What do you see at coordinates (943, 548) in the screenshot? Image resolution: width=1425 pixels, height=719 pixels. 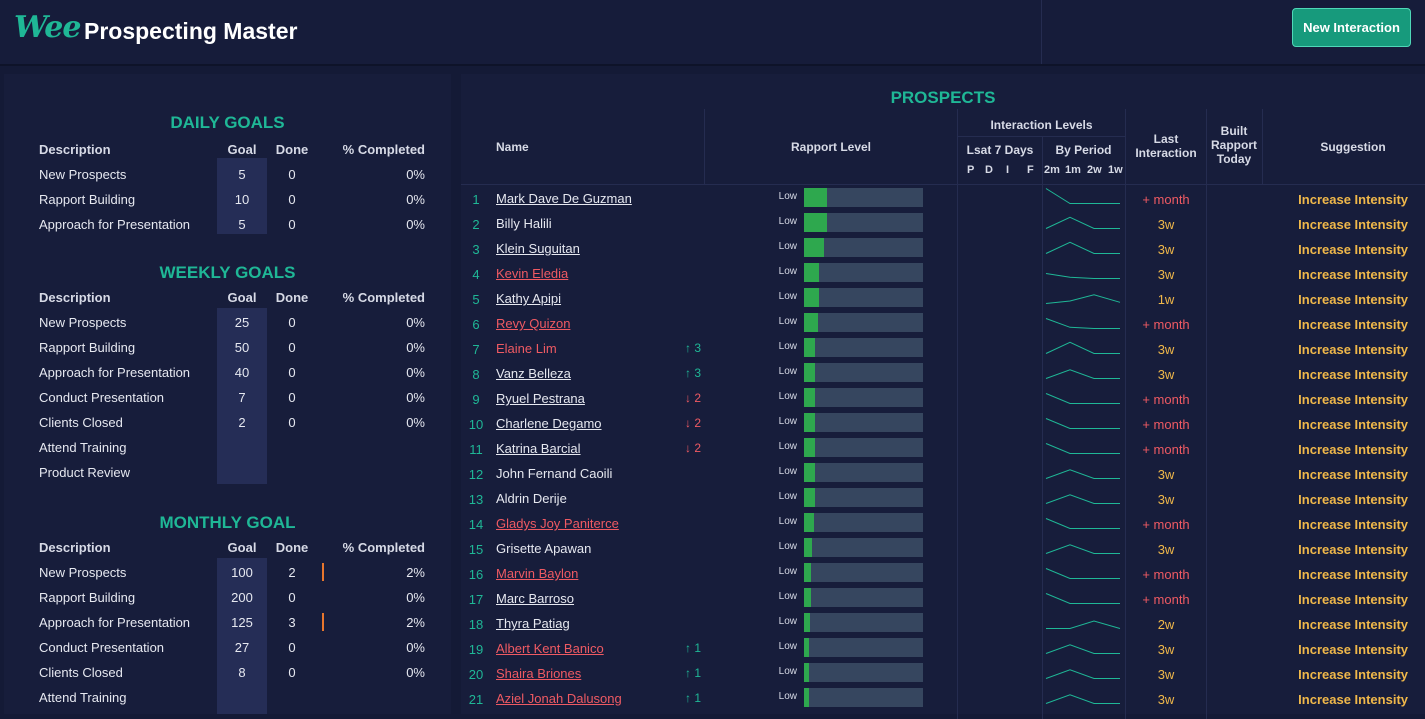 I see `prospect-row: 15 Grisette Apawan Low 3w Increase Intensity` at bounding box center [943, 548].